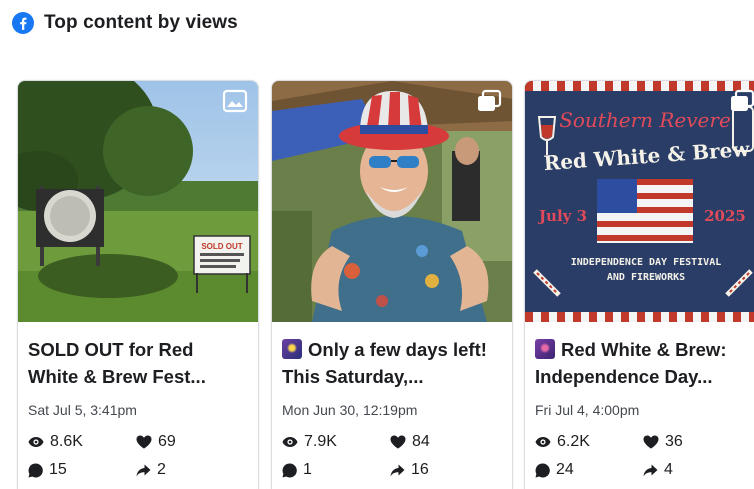  What do you see at coordinates (336, 470) in the screenshot?
I see `comments-stat: 1` at bounding box center [336, 470].